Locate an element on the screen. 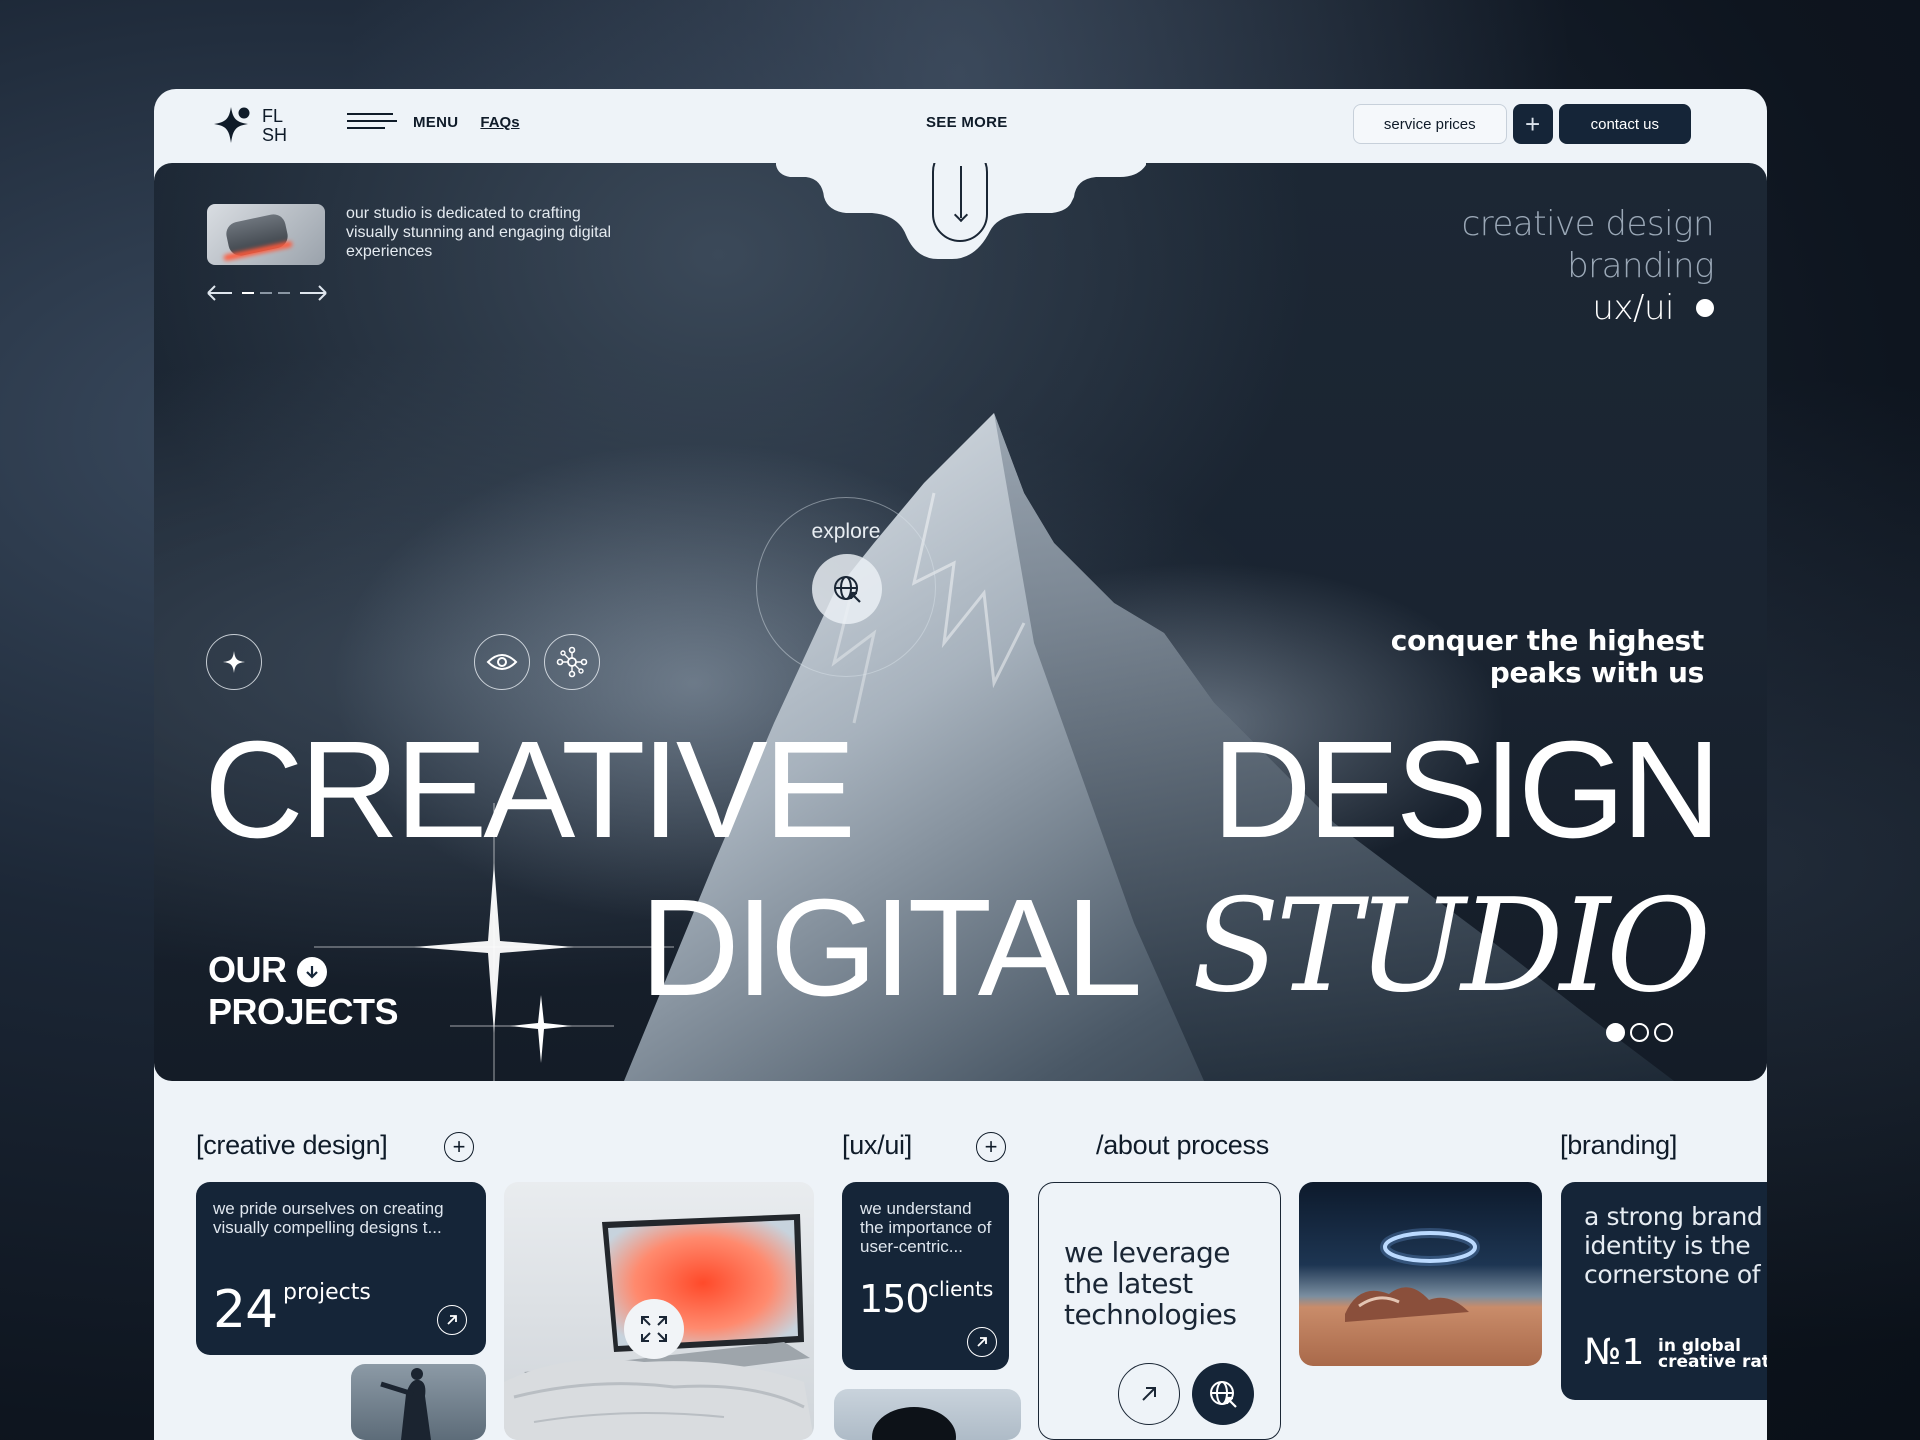 This screenshot has height=1440, width=1920. branding-rank-number: №1 is located at coordinates (1614, 1352).